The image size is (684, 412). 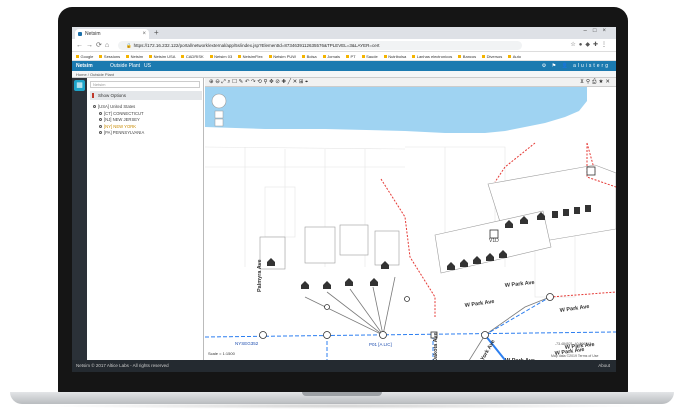 I want to click on breadcrumb: Home / Outside Plant, so click(x=344, y=74).